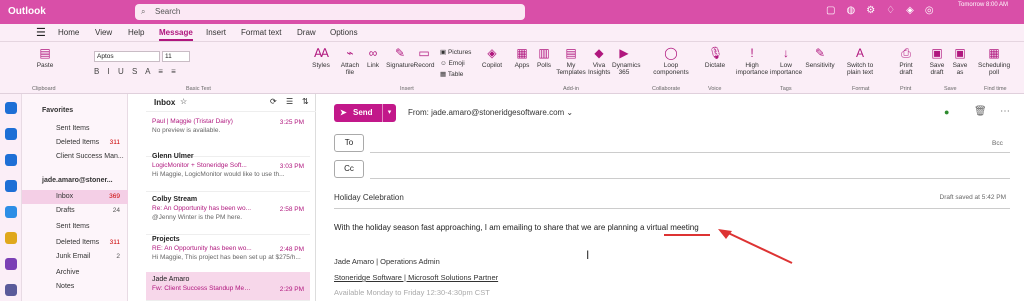 The height and width of the screenshot is (301, 1024). I want to click on print-draft-button: ⎙ Print draft, so click(906, 61).